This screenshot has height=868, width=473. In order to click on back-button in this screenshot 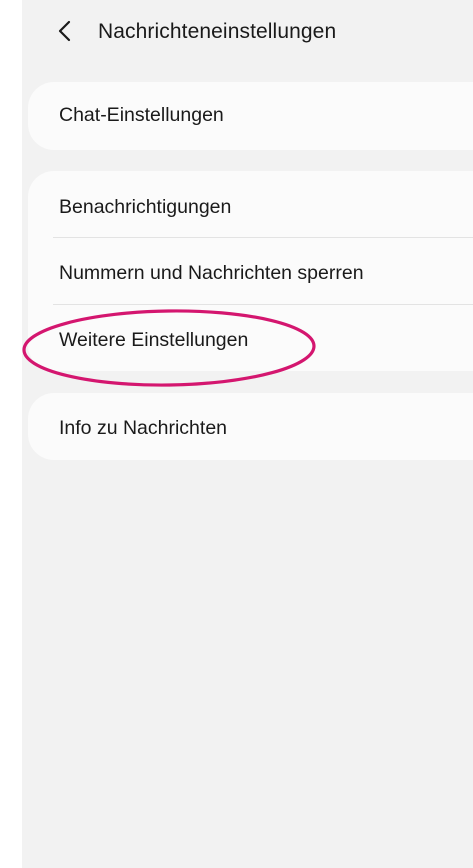, I will do `click(65, 33)`.